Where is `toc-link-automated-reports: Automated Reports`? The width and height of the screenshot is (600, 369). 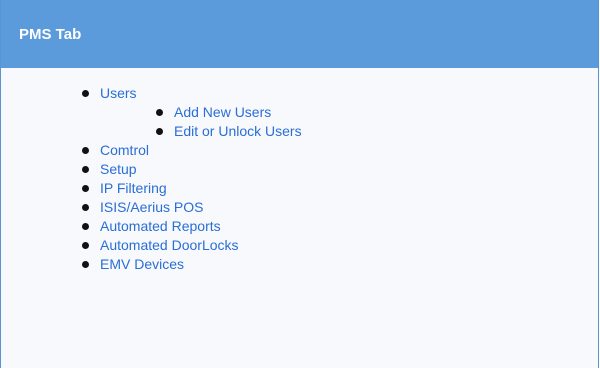
toc-link-automated-reports: Automated Reports is located at coordinates (160, 226).